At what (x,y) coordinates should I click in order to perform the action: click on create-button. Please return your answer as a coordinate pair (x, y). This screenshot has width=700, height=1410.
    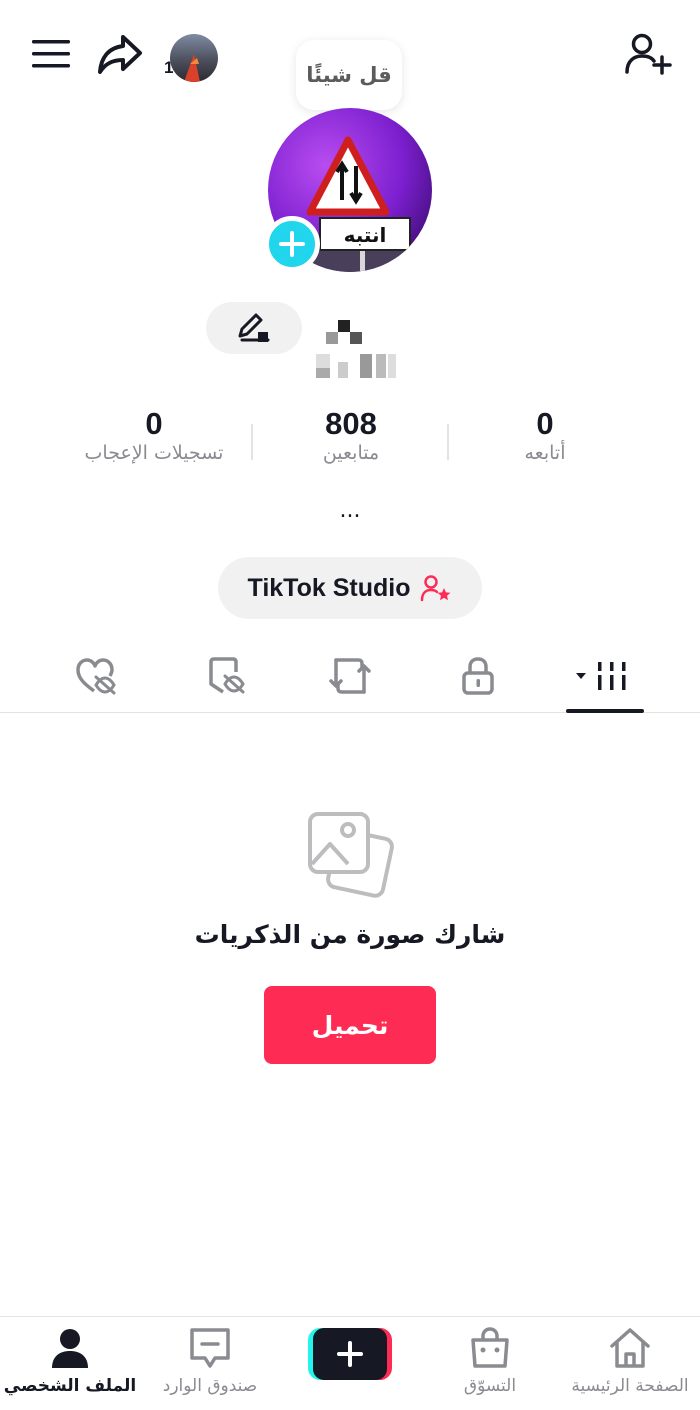
    Looking at the image, I should click on (350, 1354).